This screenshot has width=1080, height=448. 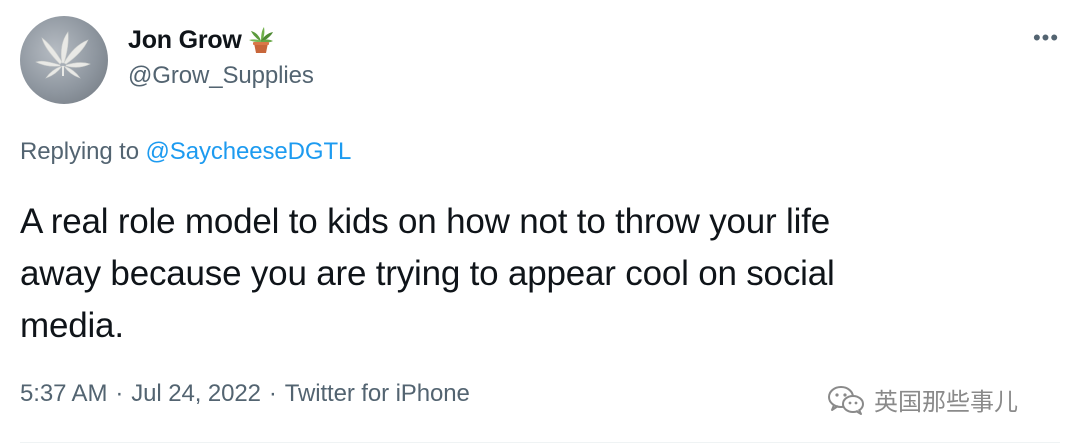 I want to click on replying-to-line: Replying to @SaycheeseDGTL, so click(x=185, y=152).